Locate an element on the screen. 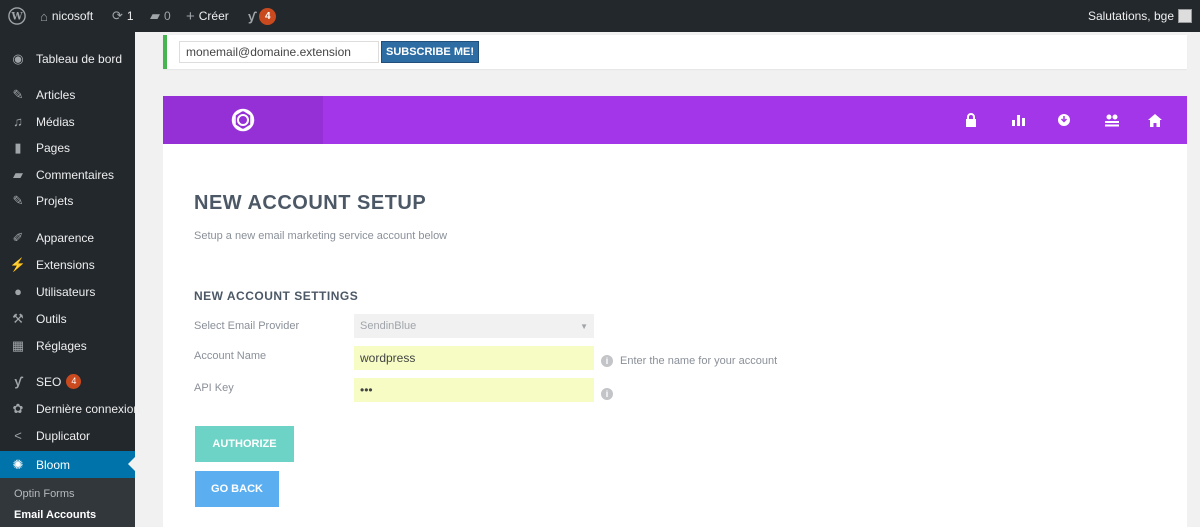  sidebar-item-extensions: ⚡ Extensions is located at coordinates (67, 264).